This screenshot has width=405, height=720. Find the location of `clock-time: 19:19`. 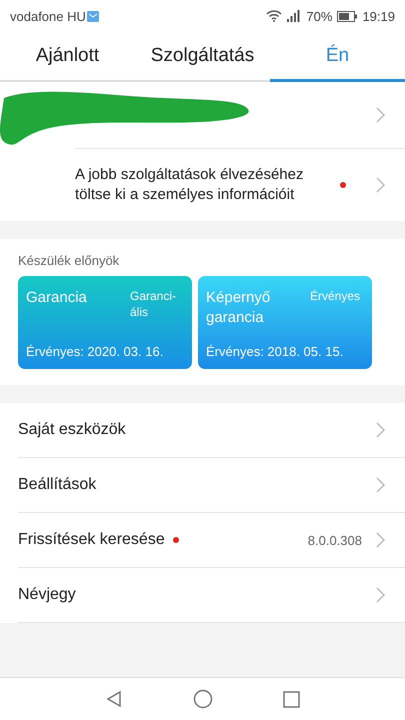

clock-time: 19:19 is located at coordinates (378, 16).